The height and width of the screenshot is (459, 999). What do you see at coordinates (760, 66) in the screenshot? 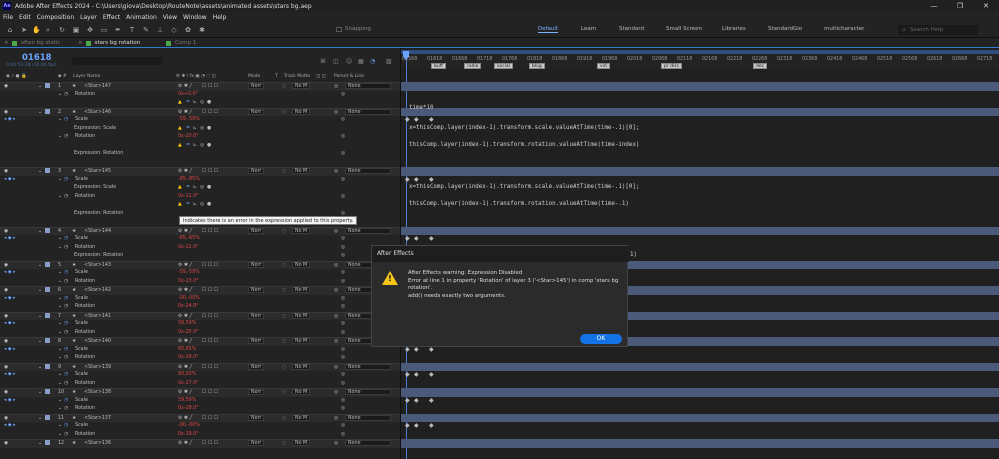
I see `comp-marker: doc` at bounding box center [760, 66].